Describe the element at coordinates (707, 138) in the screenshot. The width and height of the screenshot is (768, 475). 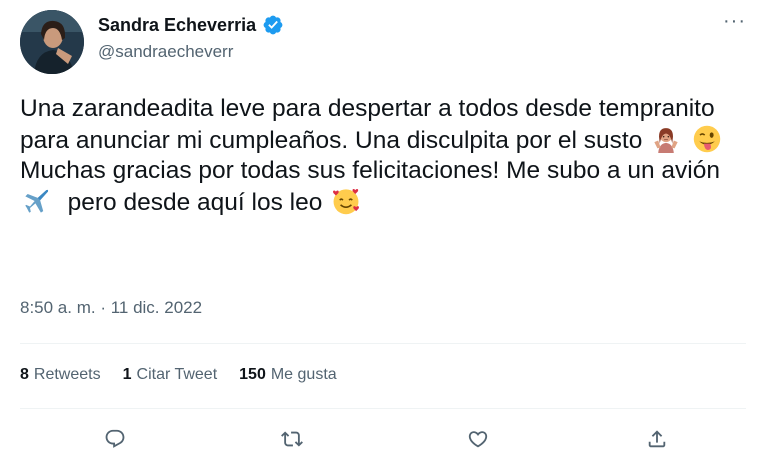
I see `winking-face-tongue-emoji-icon` at that location.